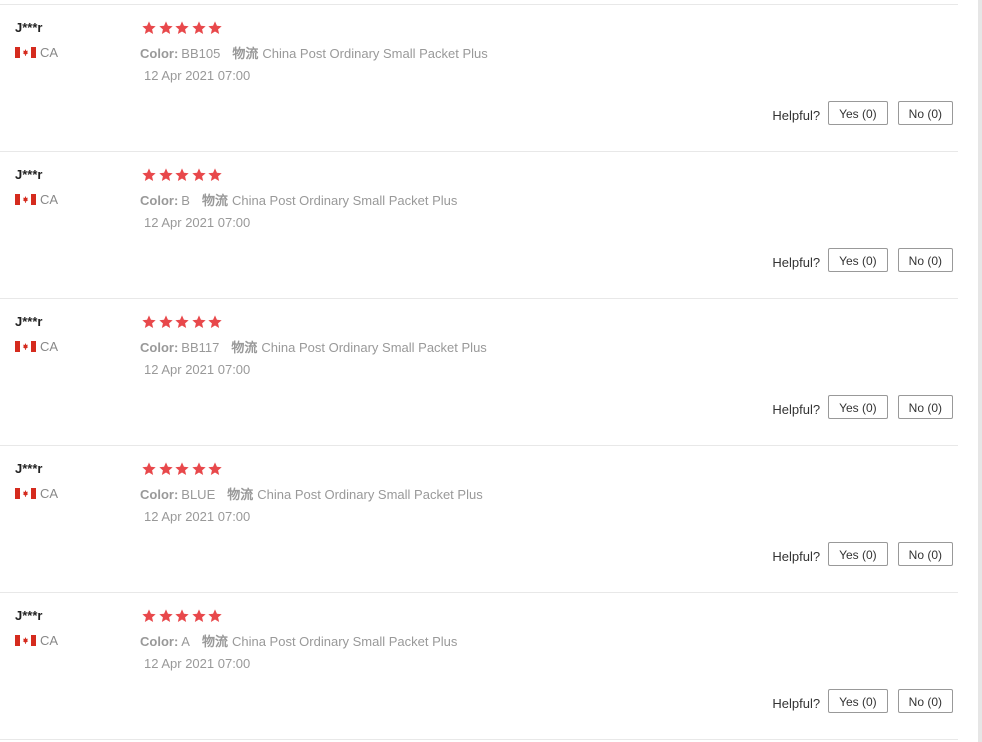 The image size is (982, 742). I want to click on sku-value: B, so click(185, 200).